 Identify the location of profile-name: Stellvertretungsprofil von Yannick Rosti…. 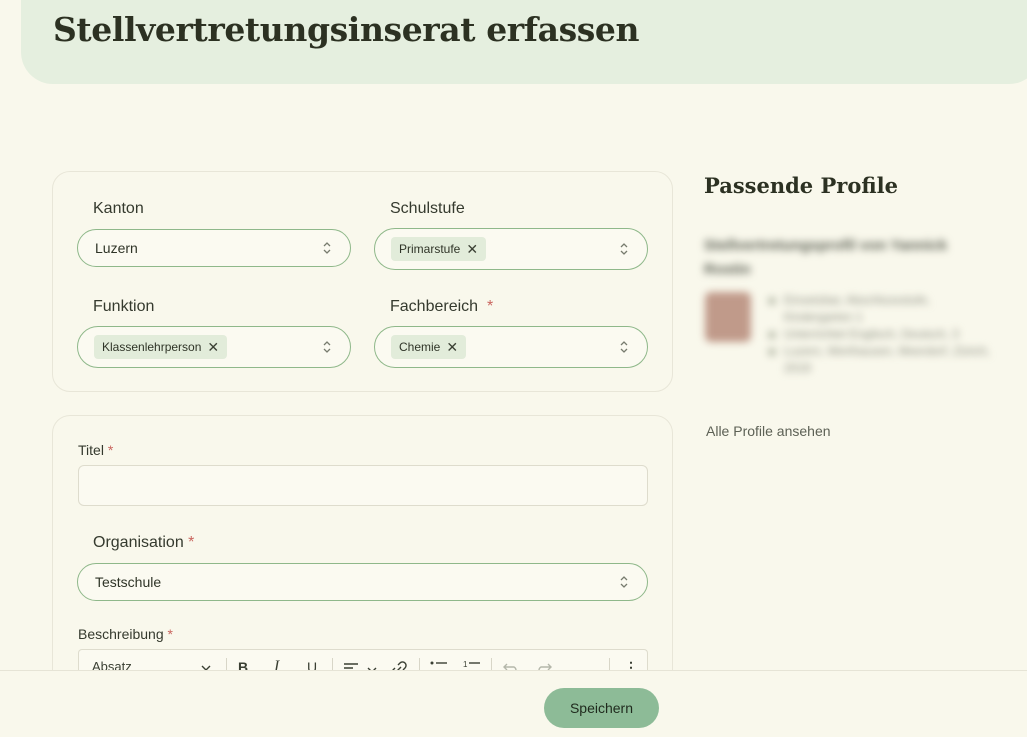
(834, 258).